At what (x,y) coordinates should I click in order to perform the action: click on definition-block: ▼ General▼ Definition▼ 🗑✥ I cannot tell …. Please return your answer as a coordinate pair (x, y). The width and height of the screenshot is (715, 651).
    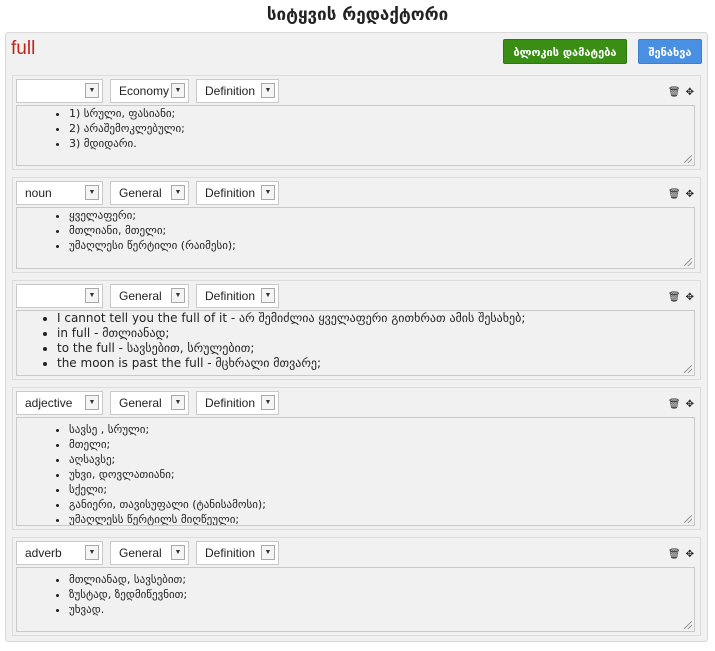
    Looking at the image, I should click on (356, 330).